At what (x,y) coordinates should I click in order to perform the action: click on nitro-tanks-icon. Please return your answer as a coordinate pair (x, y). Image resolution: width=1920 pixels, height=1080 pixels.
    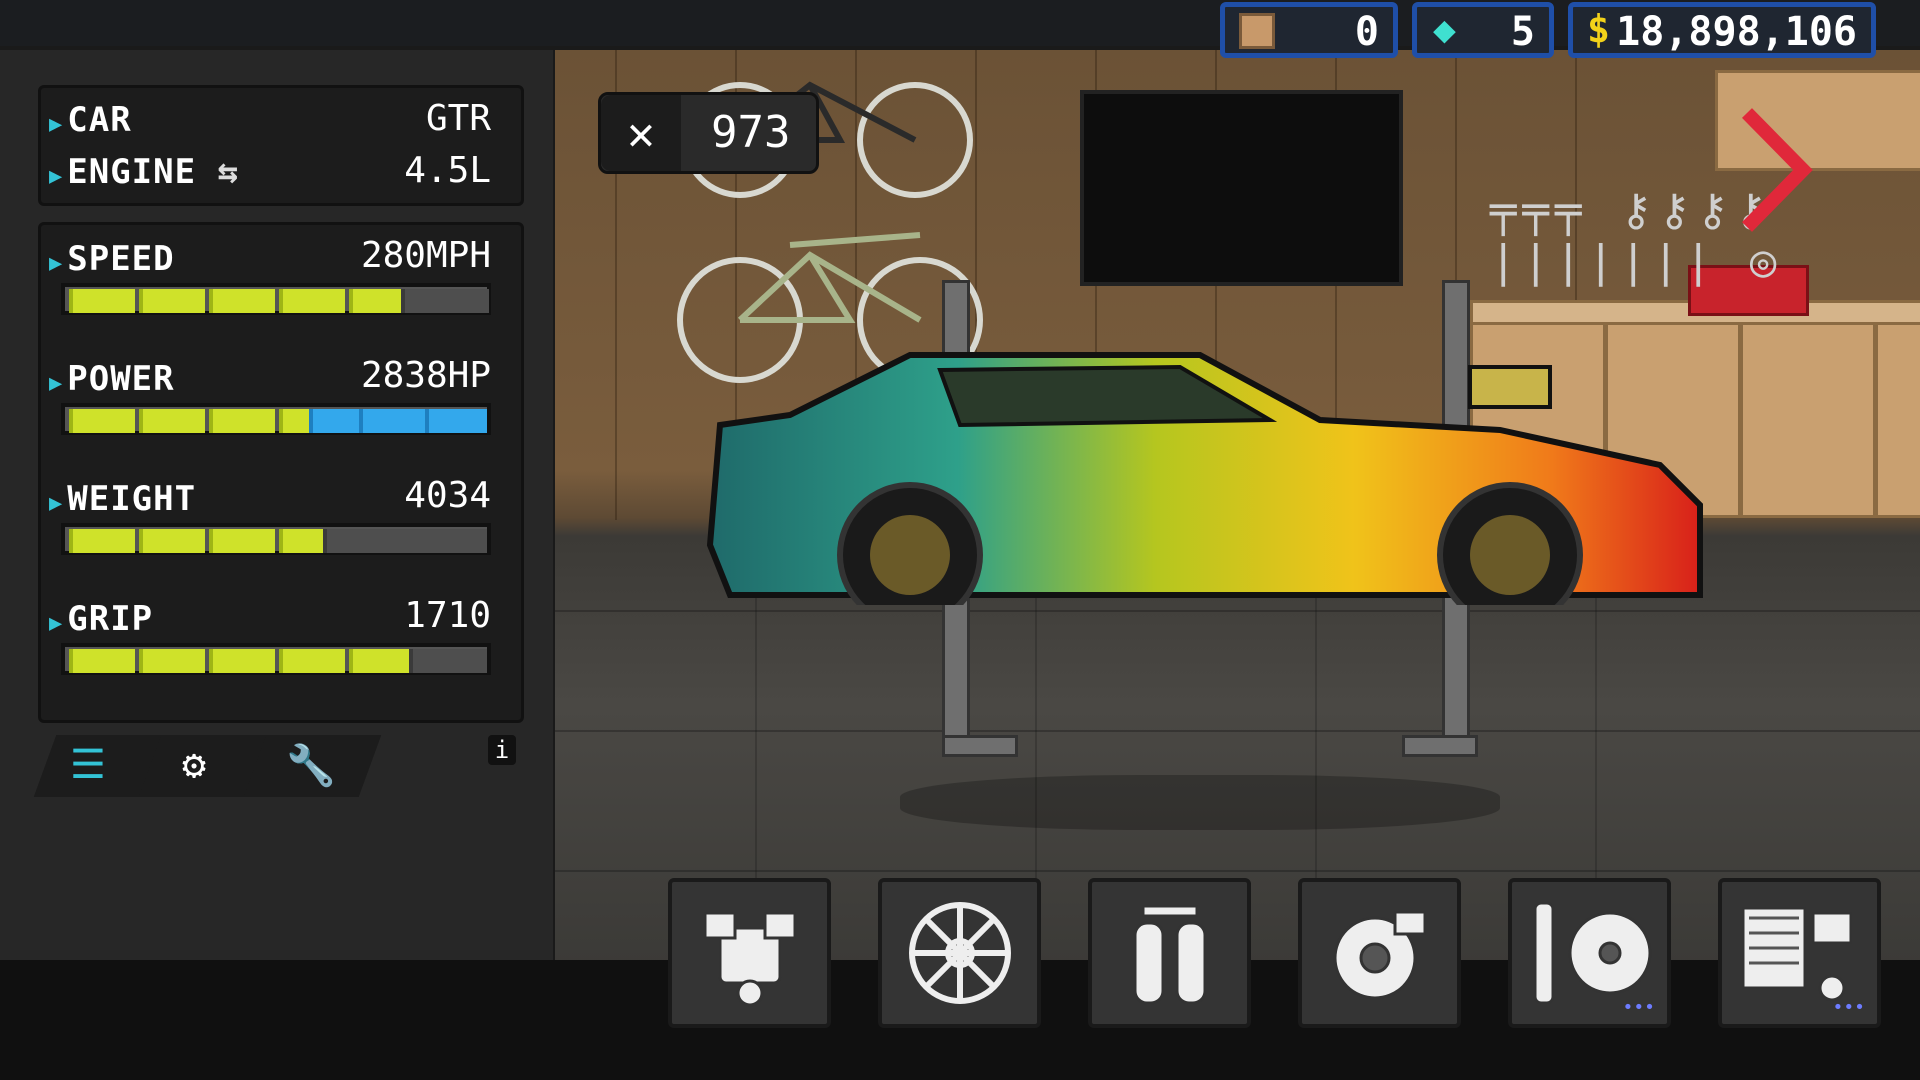
    Looking at the image, I should click on (1169, 954).